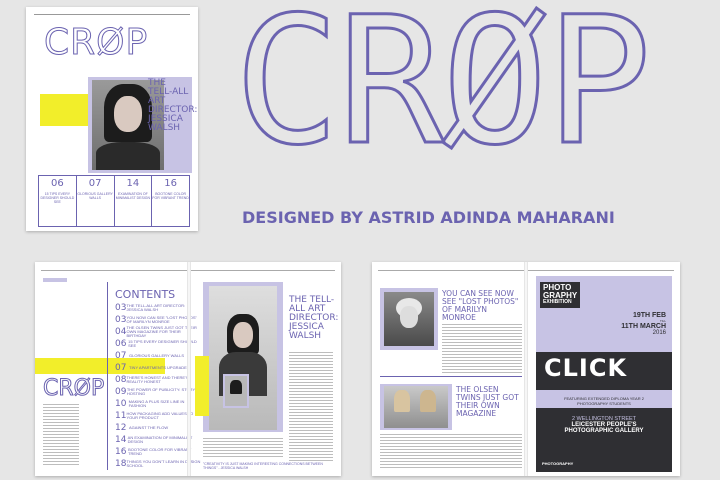 This screenshot has height=480, width=720. Describe the element at coordinates (243, 335) in the screenshot. I see `spread1-face` at that location.